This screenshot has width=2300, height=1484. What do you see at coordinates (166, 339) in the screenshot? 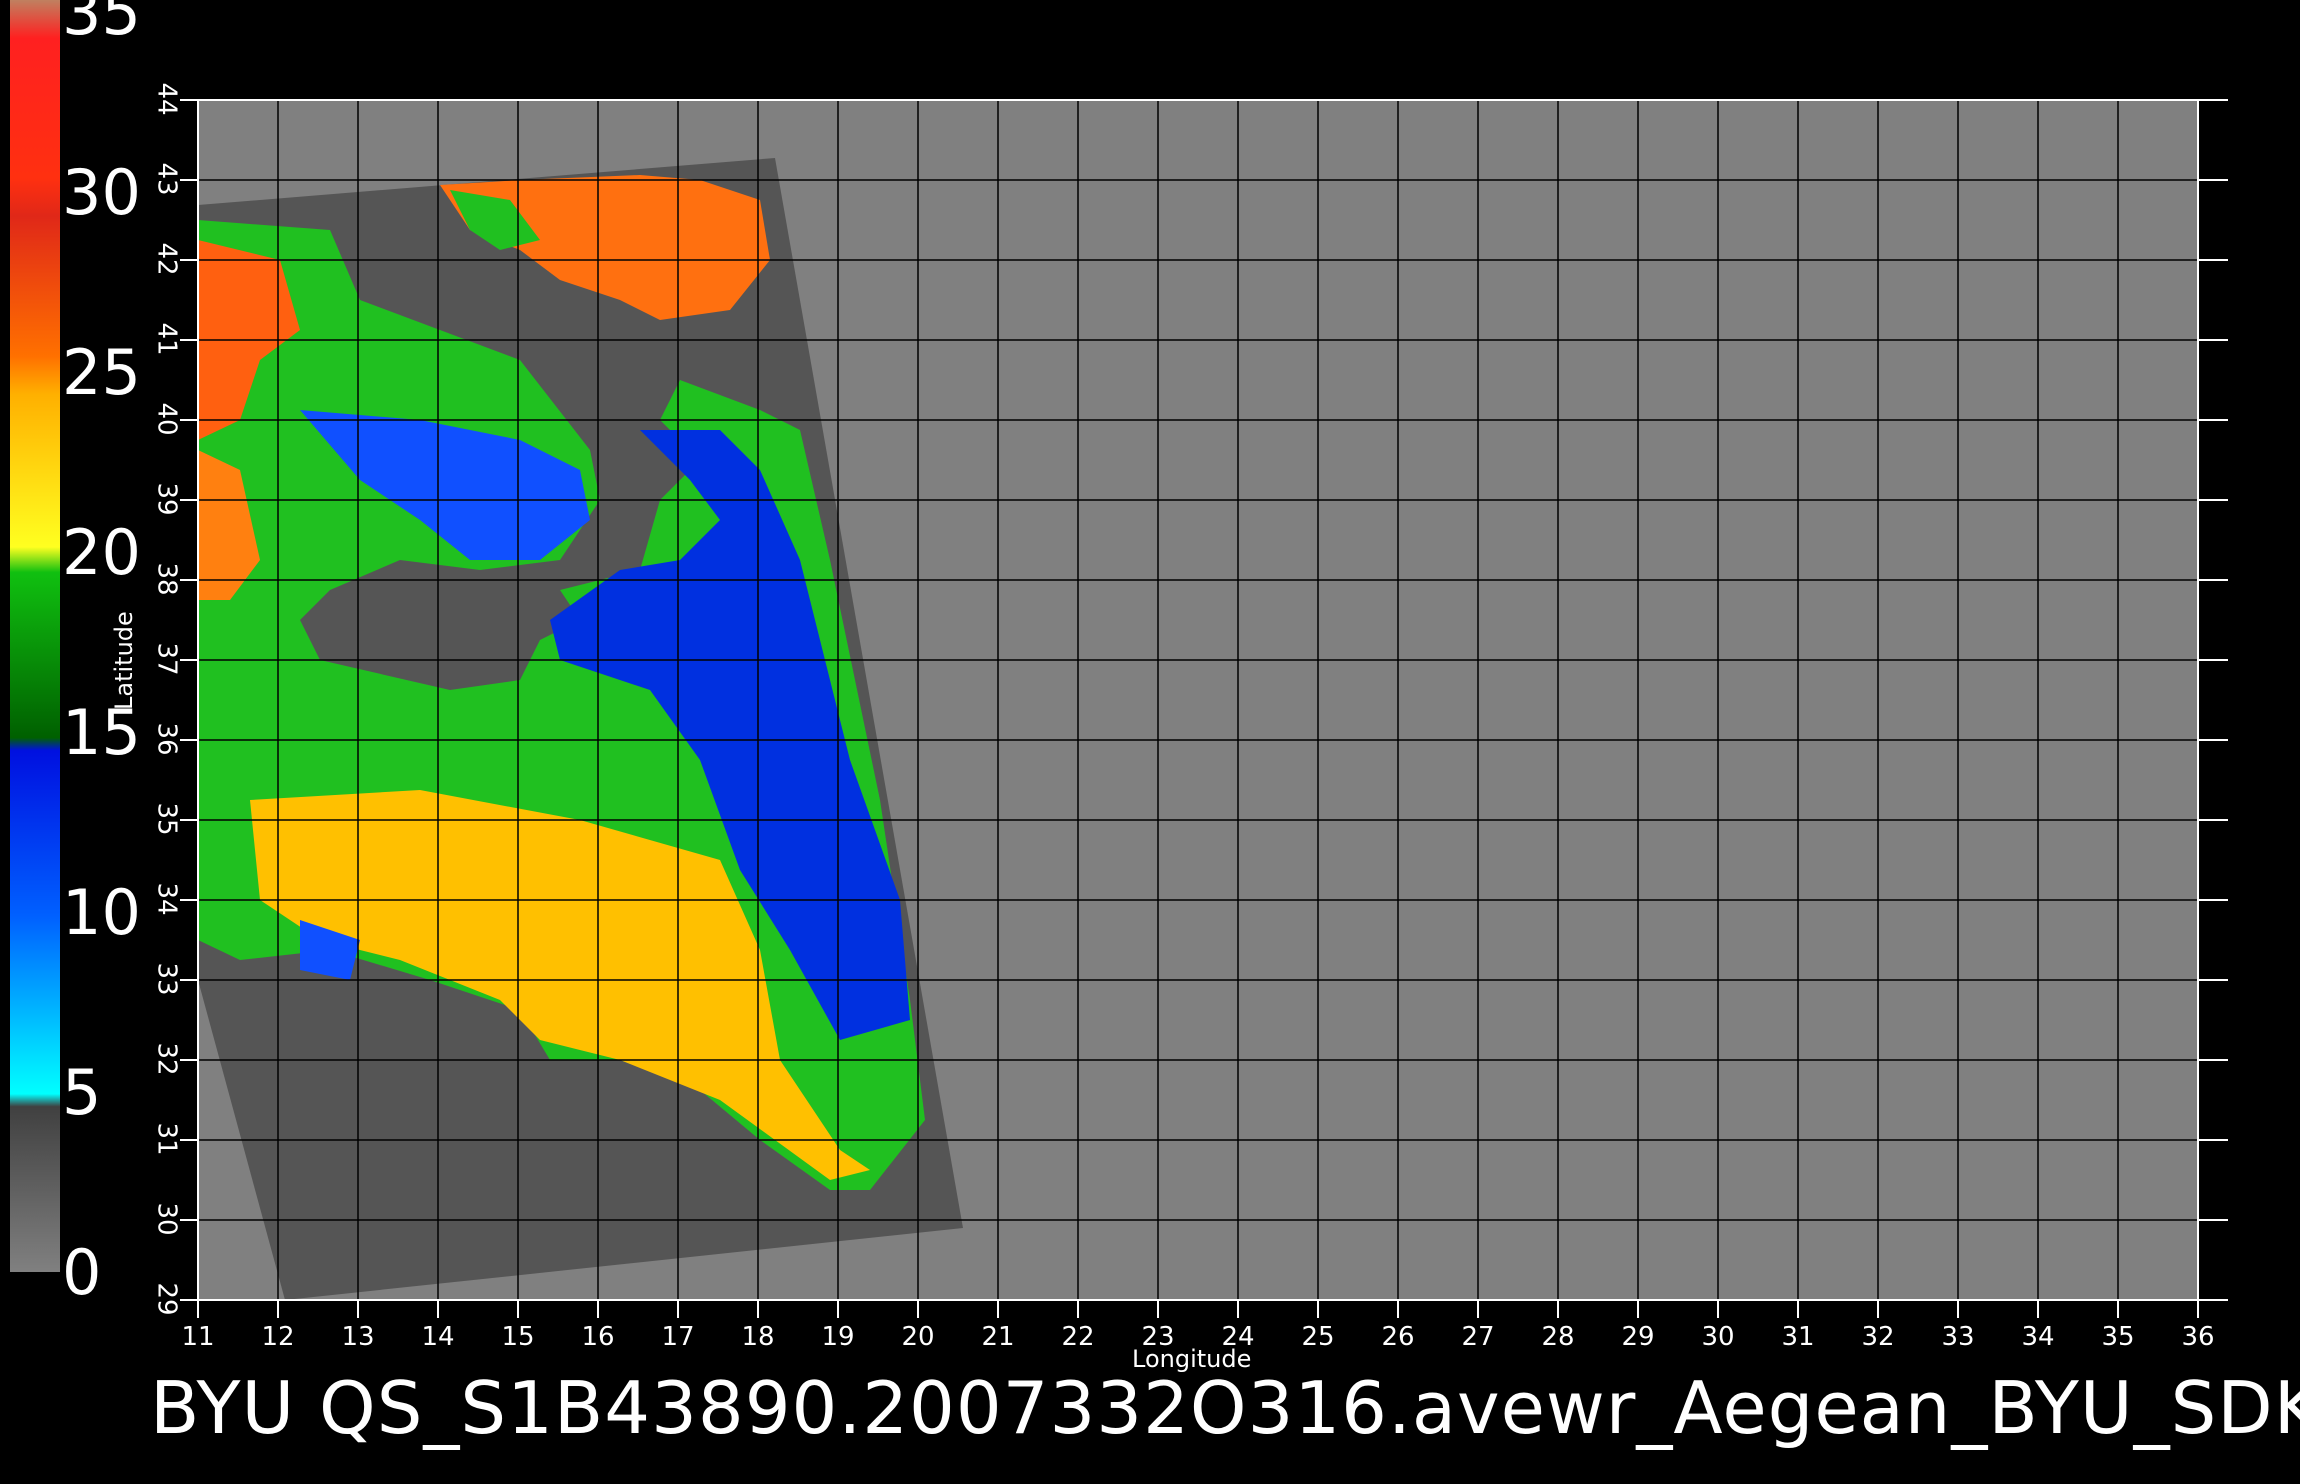
I see `y-tick-label: 41` at bounding box center [166, 339].